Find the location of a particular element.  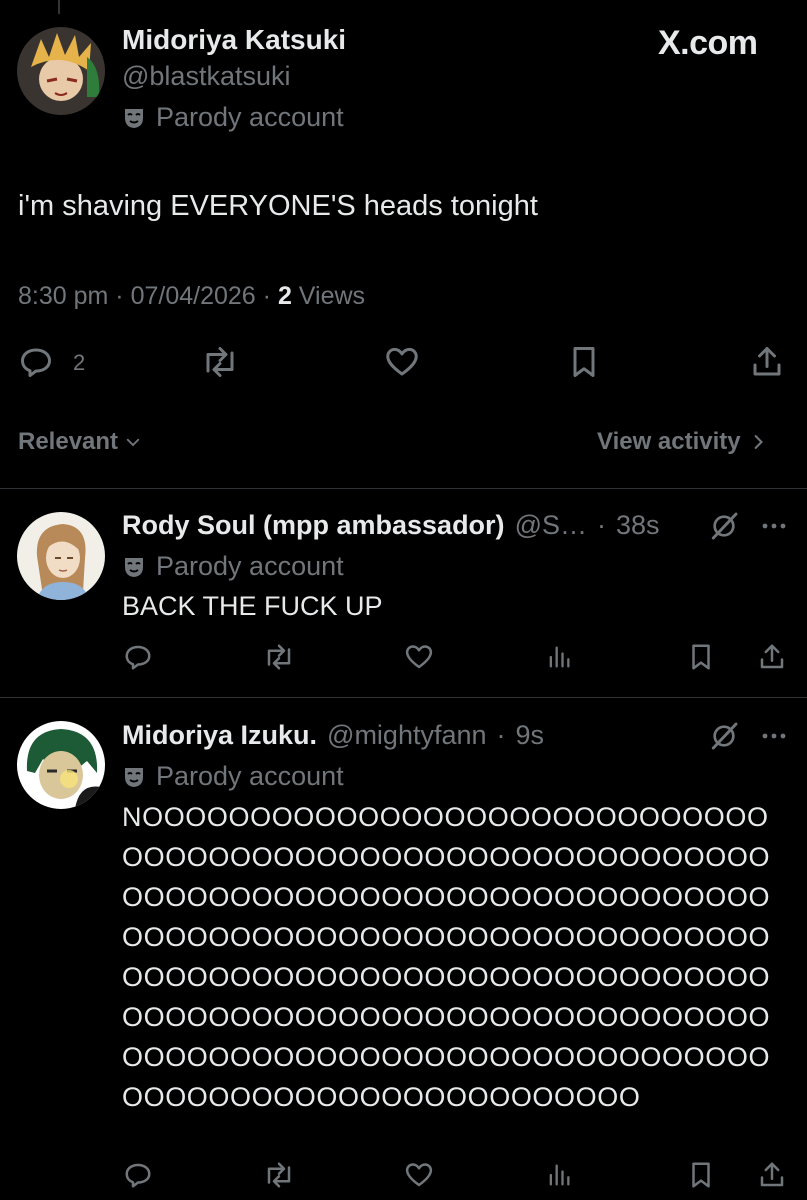

chevron-down-icon is located at coordinates (133, 442).